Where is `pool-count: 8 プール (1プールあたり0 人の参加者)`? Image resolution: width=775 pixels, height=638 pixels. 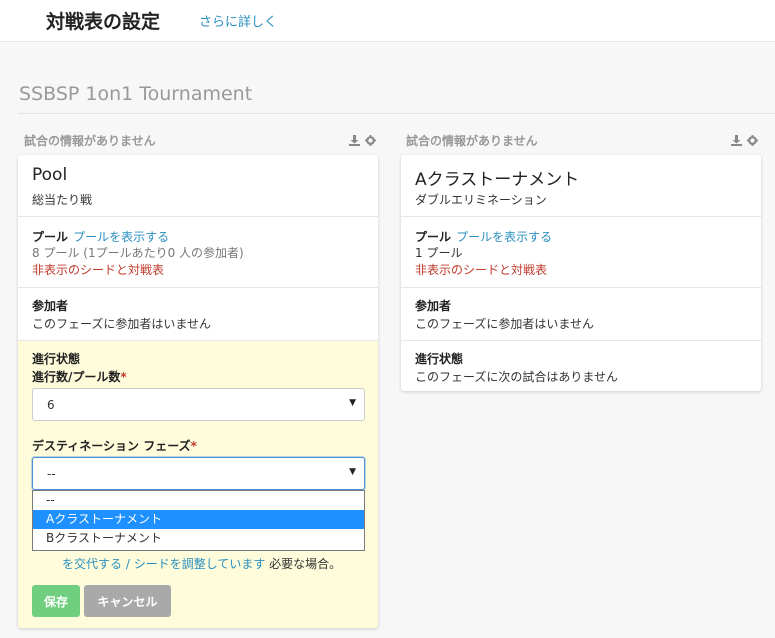 pool-count: 8 プール (1プールあたり0 人の参加者) is located at coordinates (138, 253).